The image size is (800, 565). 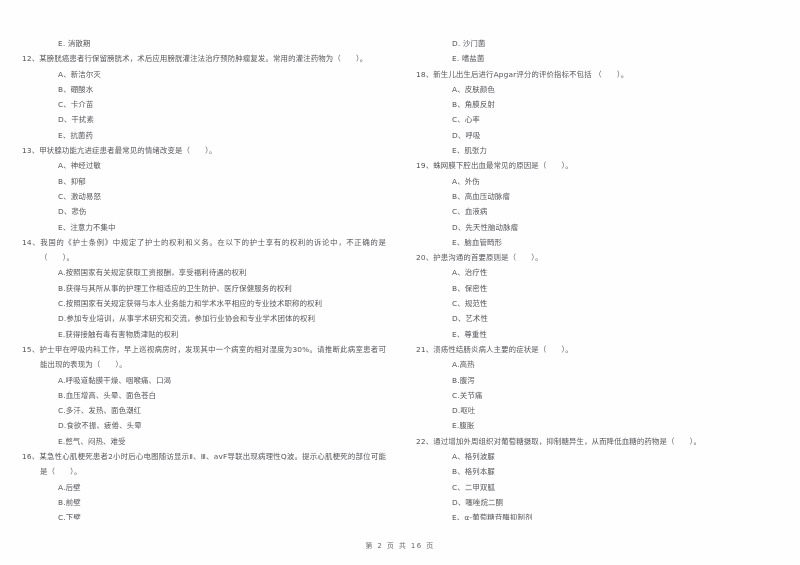 I want to click on option-20-e: E、尊重性, so click(x=597, y=334).